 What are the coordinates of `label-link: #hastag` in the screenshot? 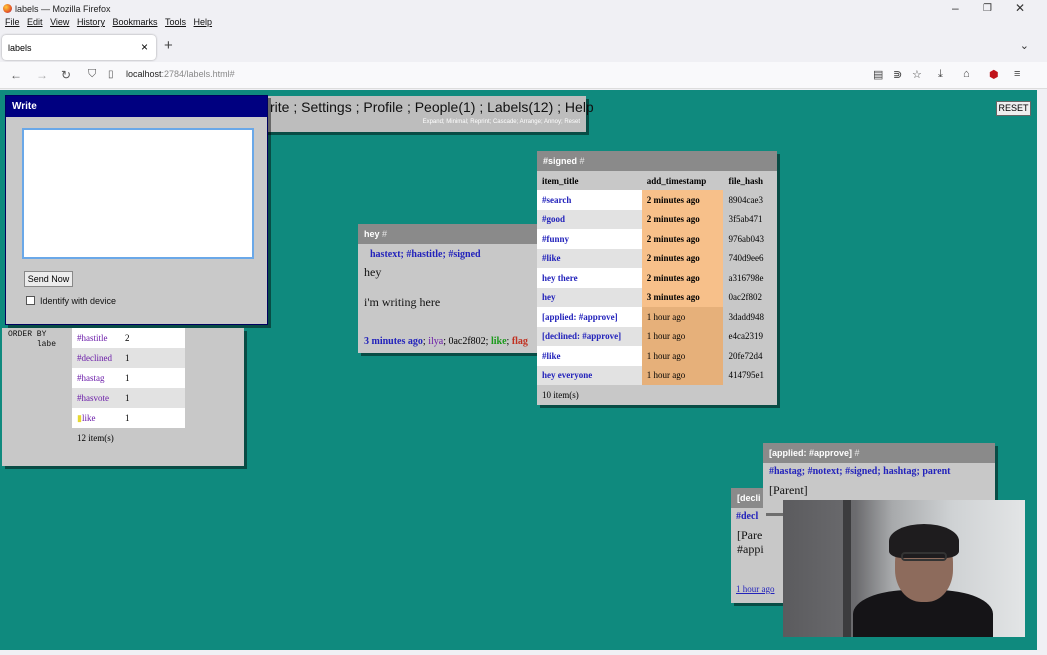 It's located at (91, 378).